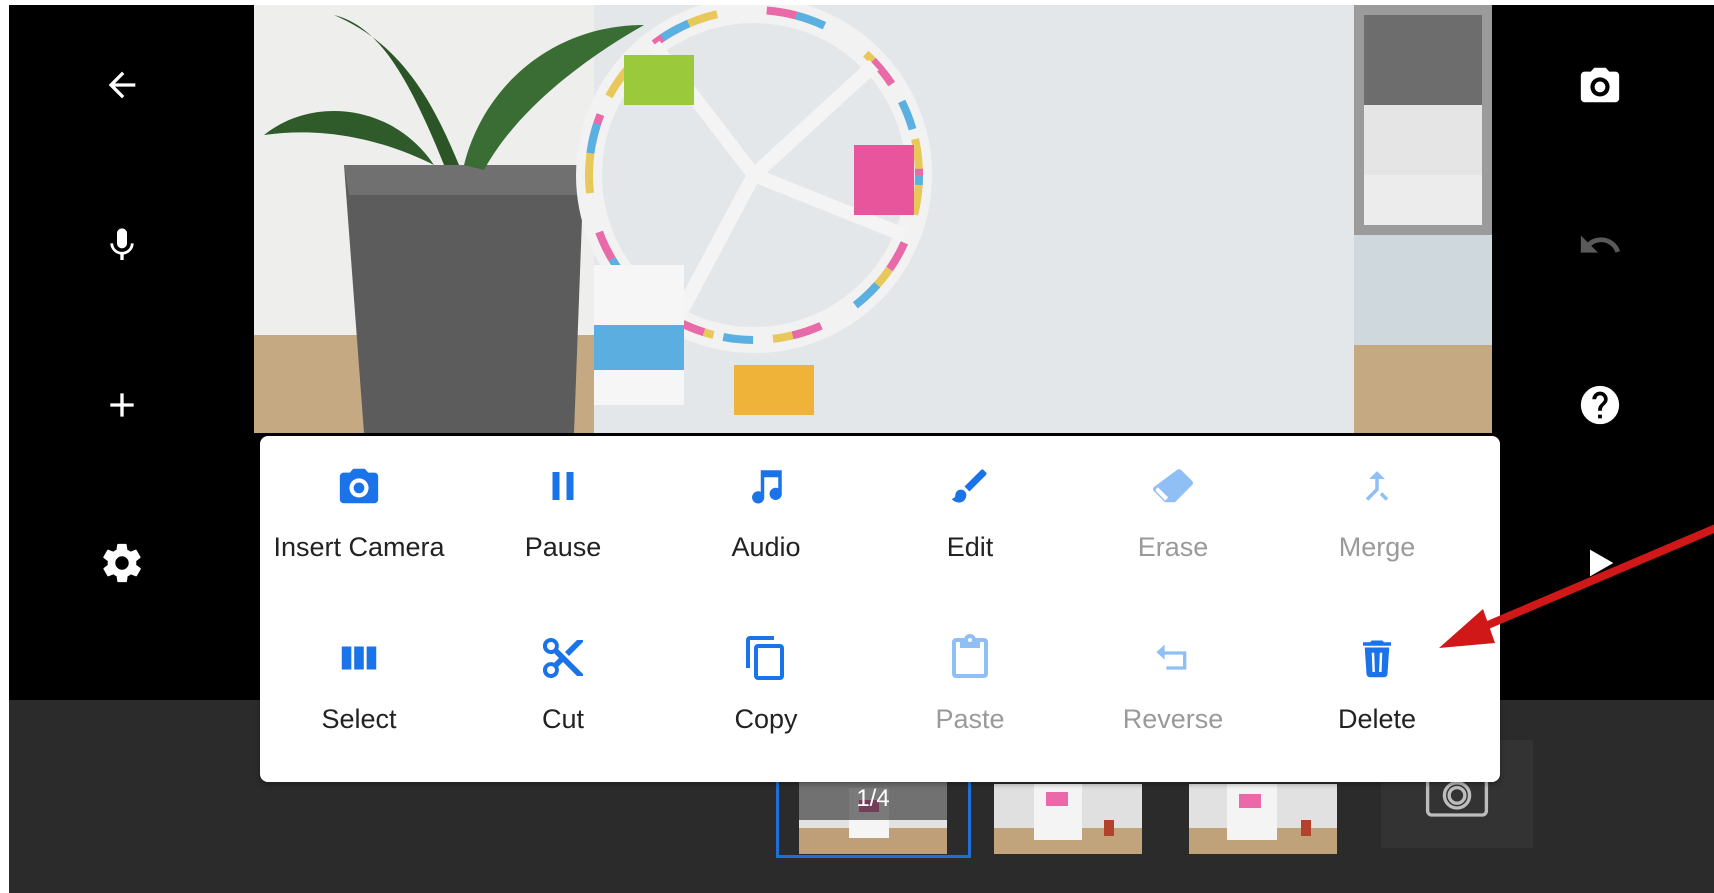  Describe the element at coordinates (1263, 819) in the screenshot. I see `frame-thumbnail-3-image` at that location.